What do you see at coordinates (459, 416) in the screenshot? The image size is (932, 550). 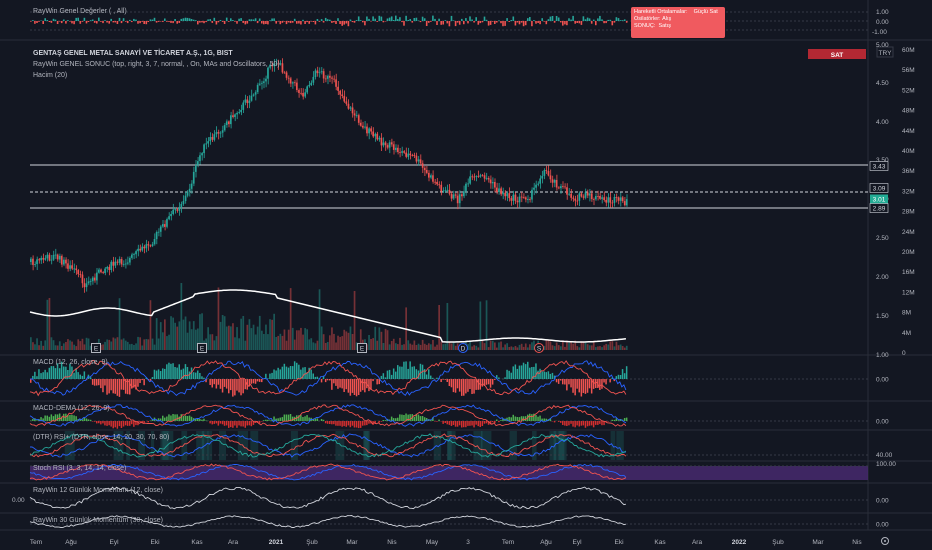 I see `indicator-pane-2: MACD-DEMA (12, 26, 9) 0.00` at bounding box center [459, 416].